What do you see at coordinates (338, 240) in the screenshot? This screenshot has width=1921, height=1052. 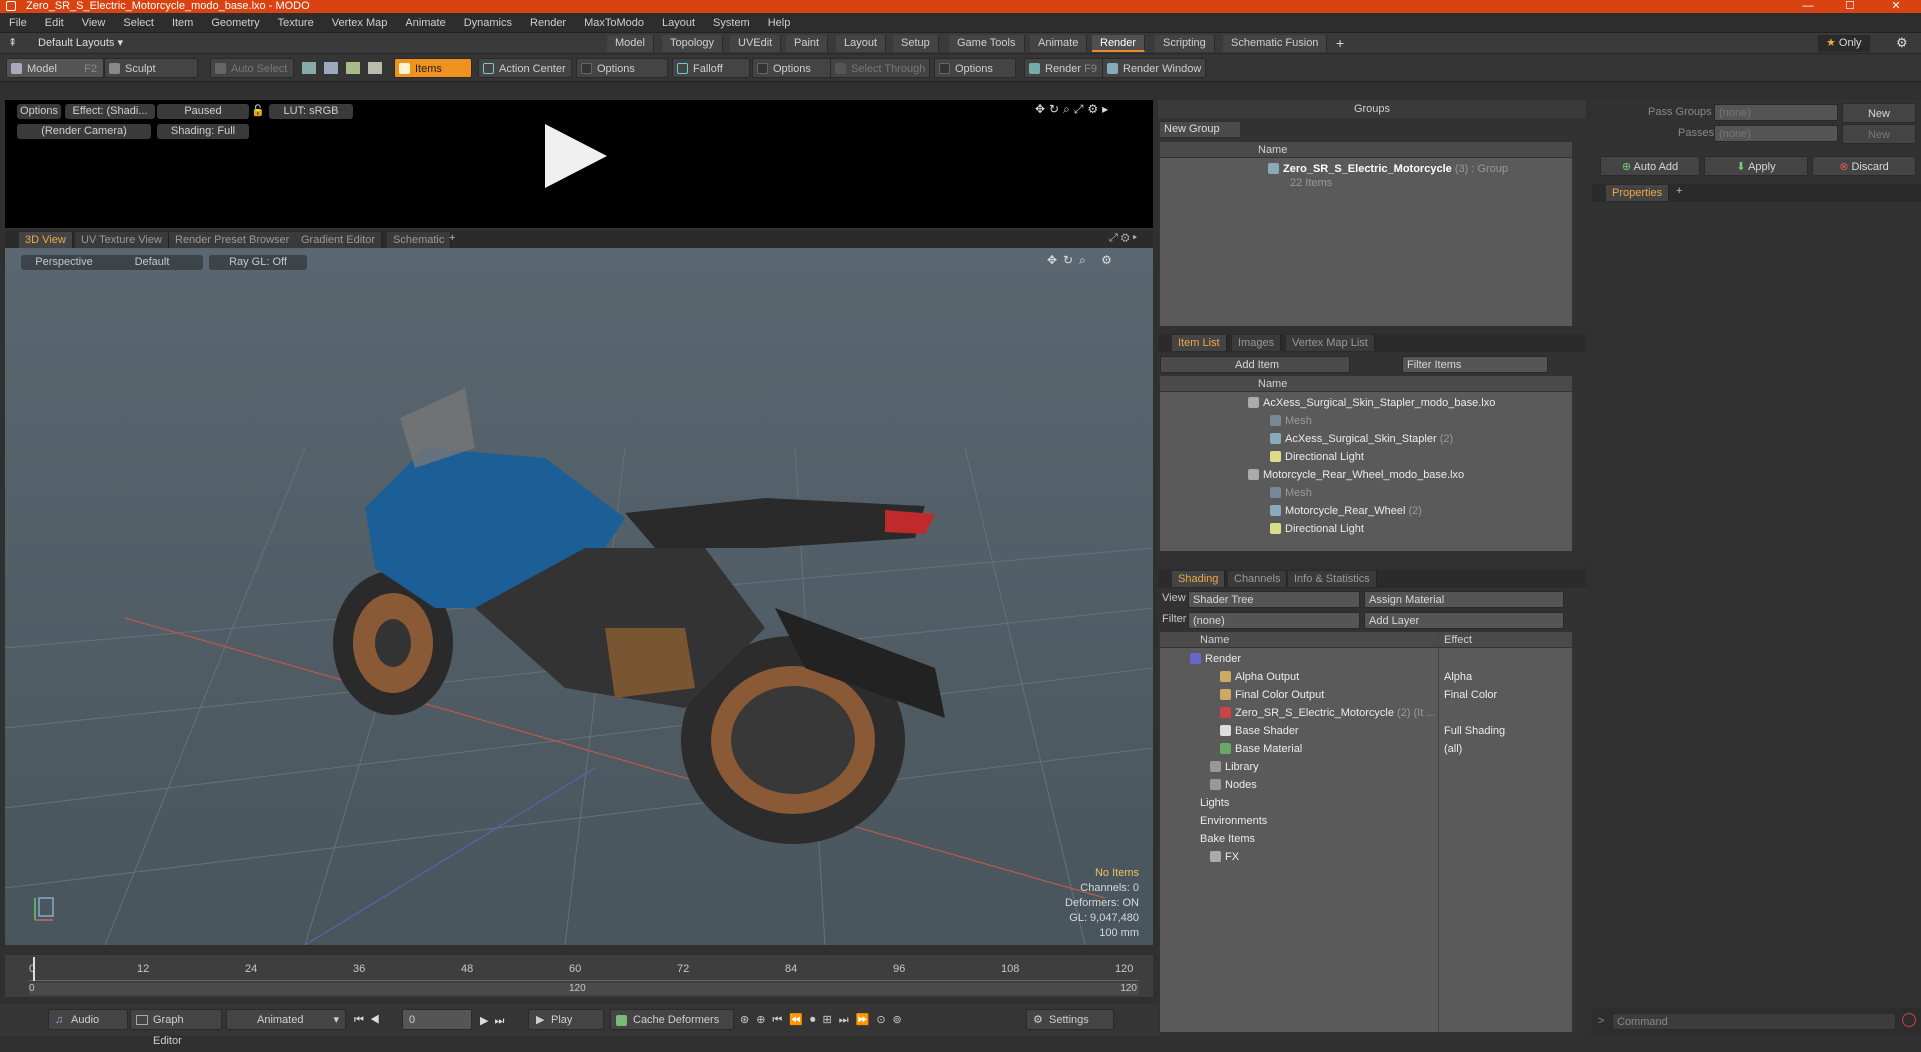 I see `tab-gradient-editor: Gradient Editor` at bounding box center [338, 240].